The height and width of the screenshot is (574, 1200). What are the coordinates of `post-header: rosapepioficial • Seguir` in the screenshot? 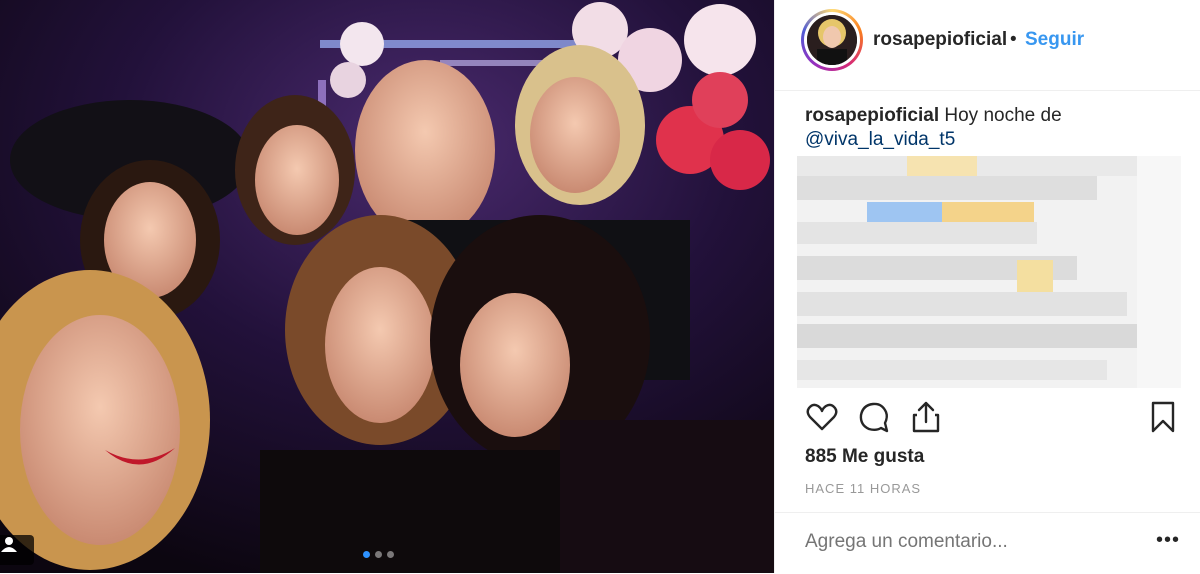 It's located at (987, 45).